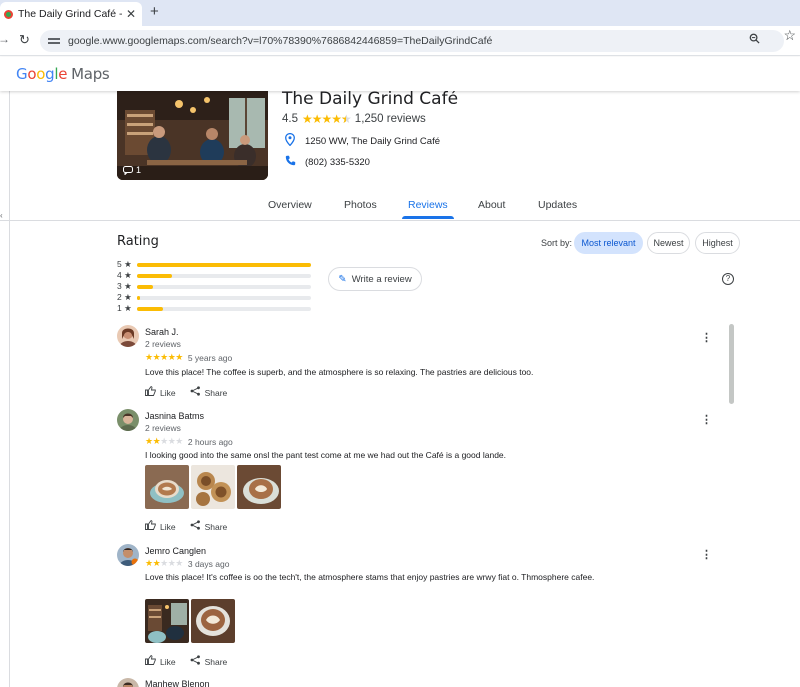 This screenshot has height=687, width=800. What do you see at coordinates (175, 551) in the screenshot?
I see `reviewer-name: Jemro Canglen` at bounding box center [175, 551].